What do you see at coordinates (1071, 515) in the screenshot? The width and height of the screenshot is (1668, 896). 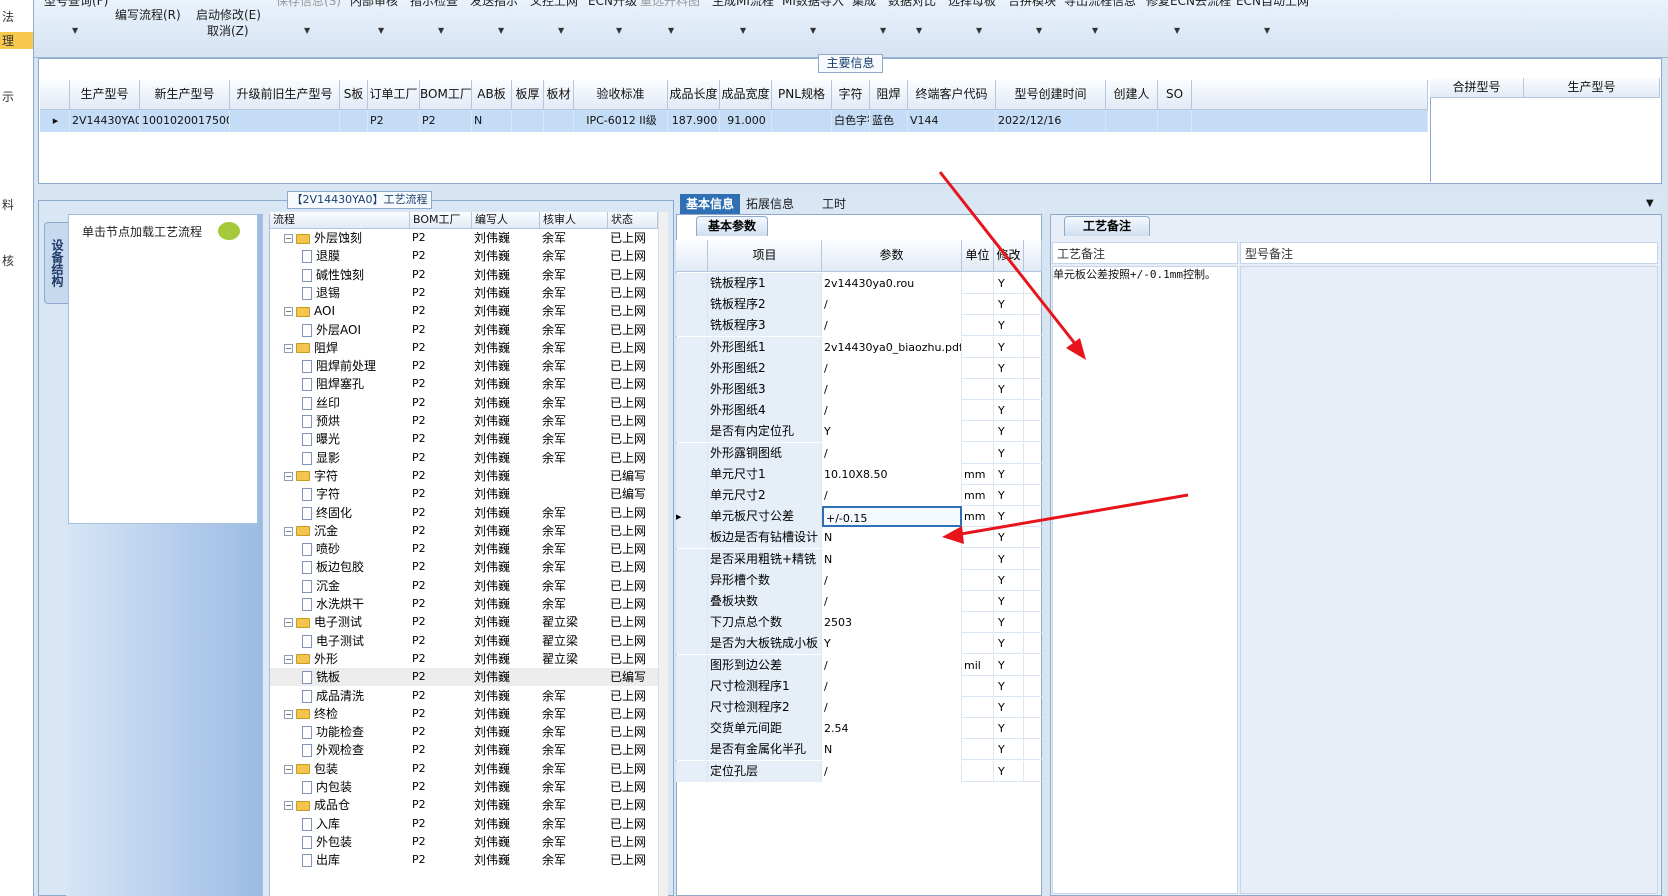 I see `arrow-to-tolerance` at bounding box center [1071, 515].